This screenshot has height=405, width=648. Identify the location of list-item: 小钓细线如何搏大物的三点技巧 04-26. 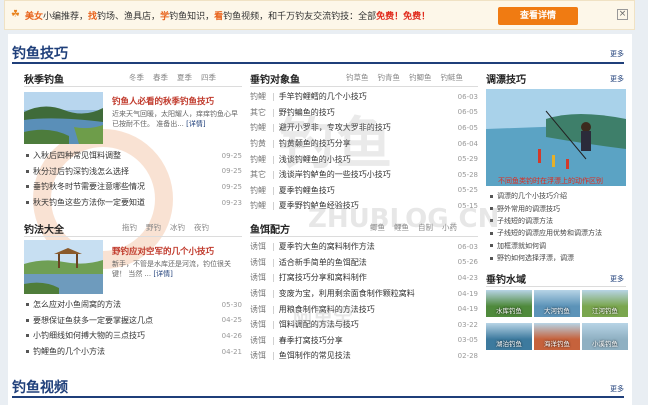
(134, 336).